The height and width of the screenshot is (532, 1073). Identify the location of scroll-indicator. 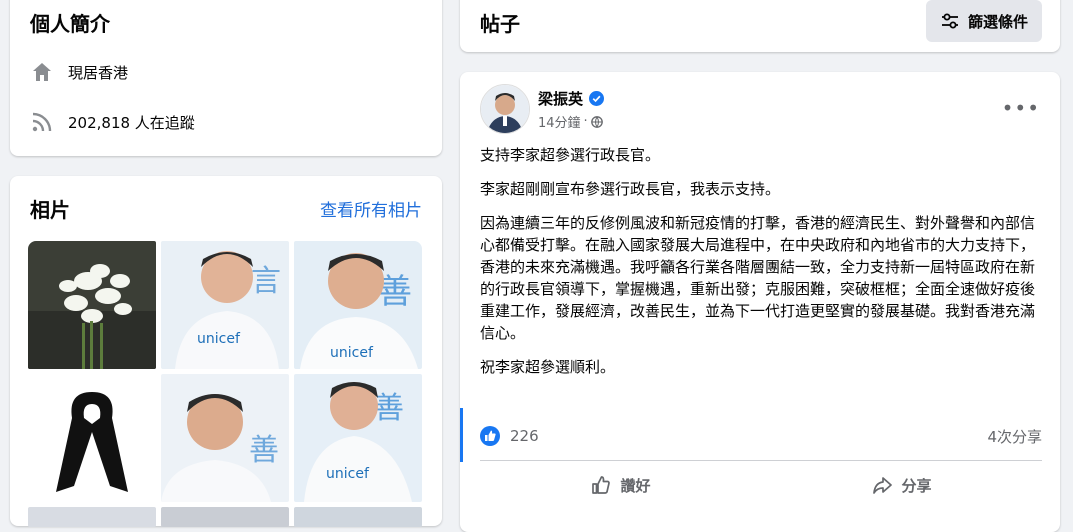
(461, 435).